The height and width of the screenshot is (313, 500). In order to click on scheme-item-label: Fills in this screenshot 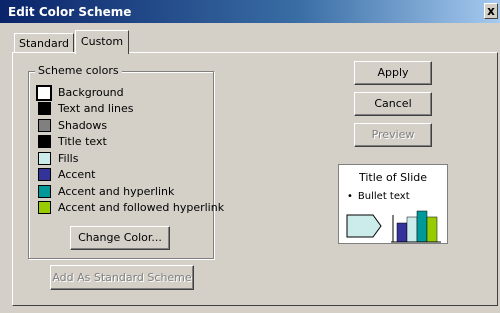, I will do `click(68, 158)`.